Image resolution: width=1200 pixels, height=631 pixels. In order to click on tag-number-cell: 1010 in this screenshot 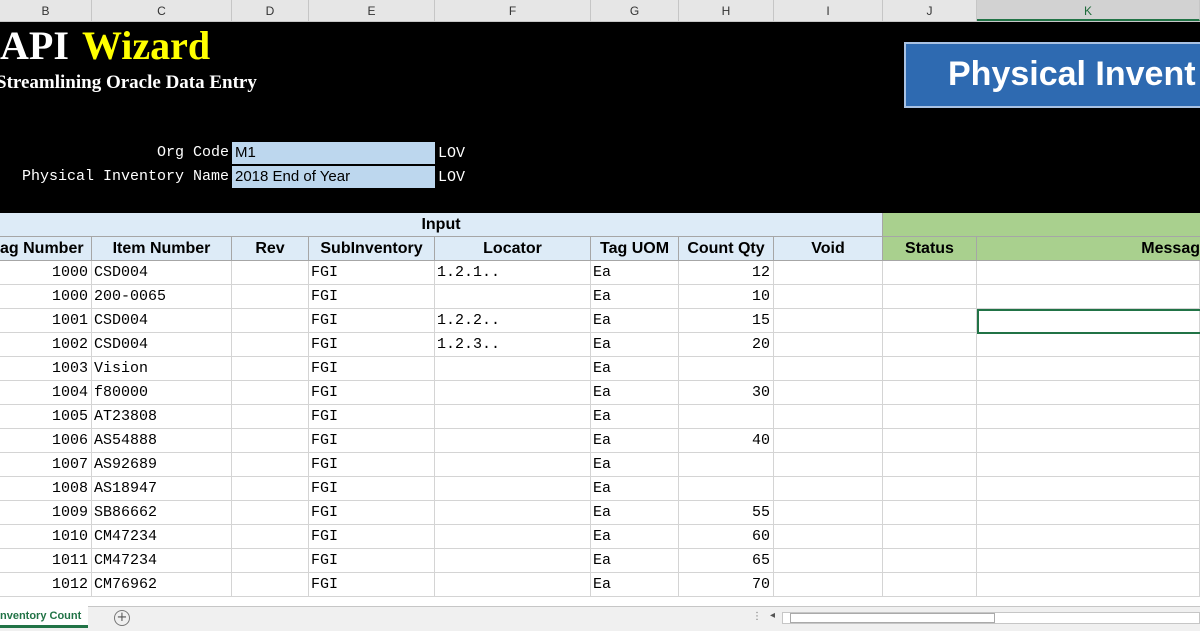, I will do `click(46, 537)`.